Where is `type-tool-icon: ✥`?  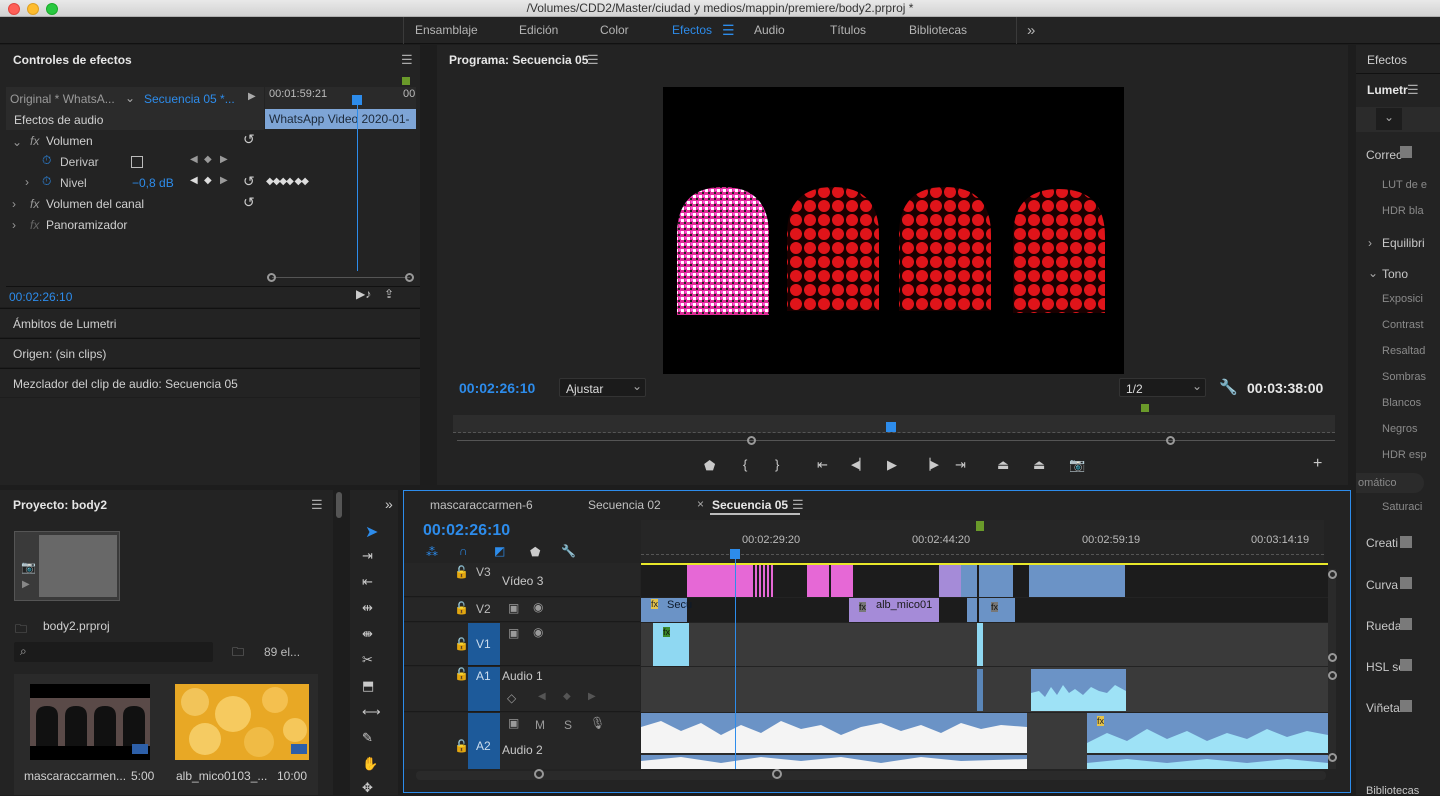 type-tool-icon: ✥ is located at coordinates (367, 788).